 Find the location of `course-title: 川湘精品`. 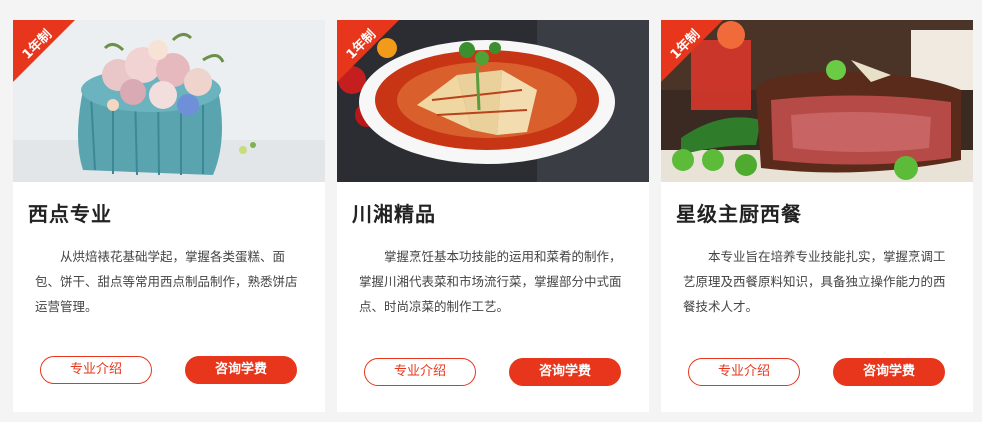

course-title: 川湘精品 is located at coordinates (394, 214).